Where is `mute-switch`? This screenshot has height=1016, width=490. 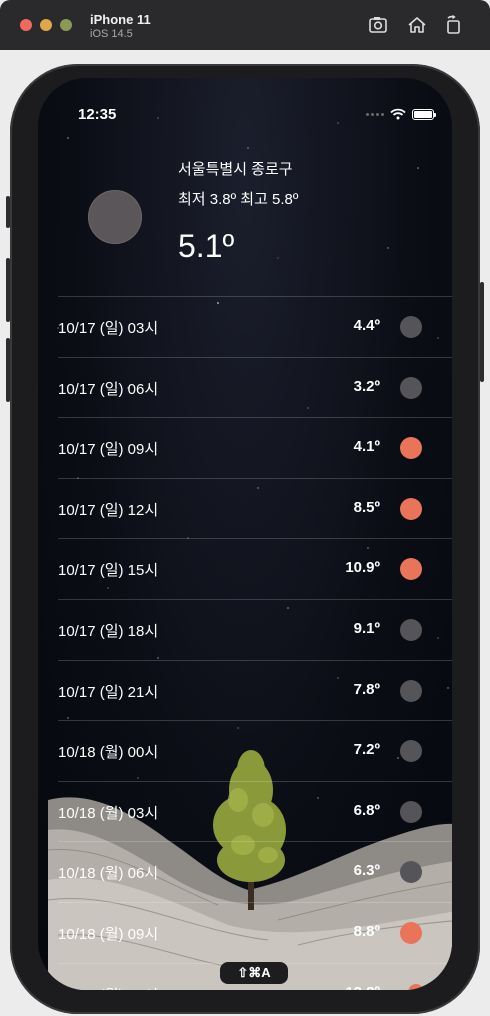 mute-switch is located at coordinates (8, 212).